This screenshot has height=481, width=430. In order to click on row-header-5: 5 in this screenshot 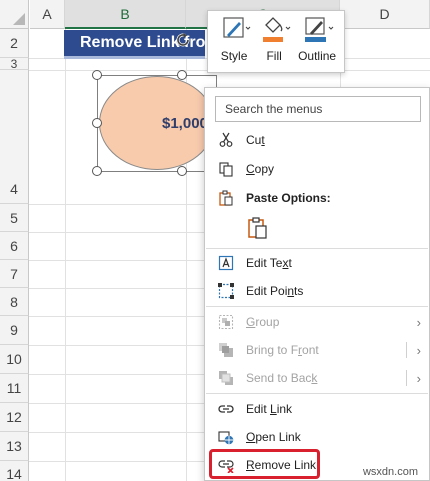, I will do `click(14, 218)`.